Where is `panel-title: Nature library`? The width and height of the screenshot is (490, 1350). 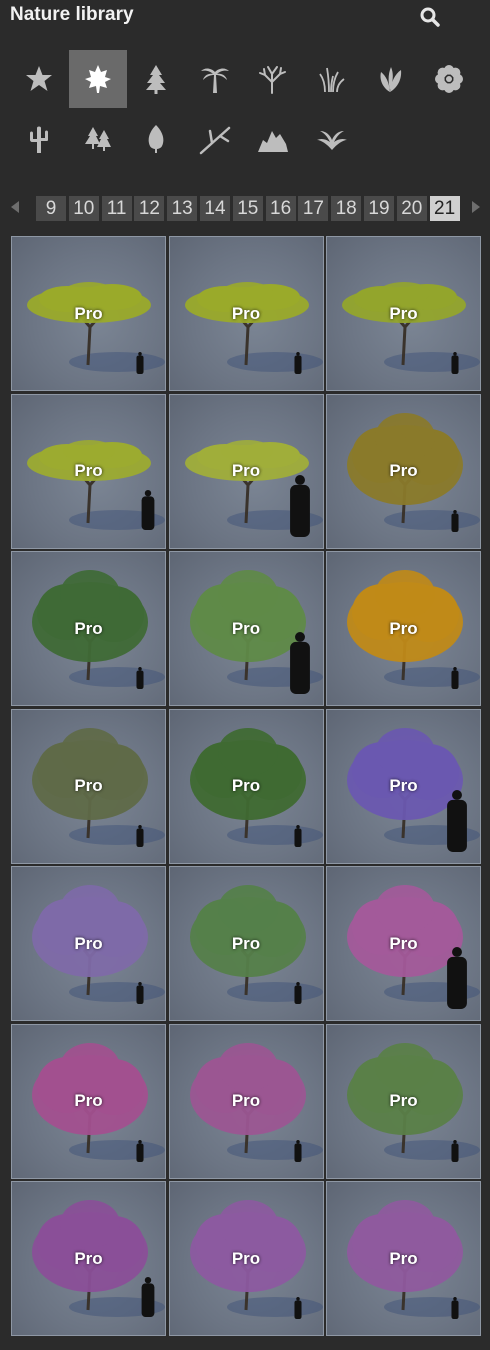
panel-title: Nature library is located at coordinates (72, 14).